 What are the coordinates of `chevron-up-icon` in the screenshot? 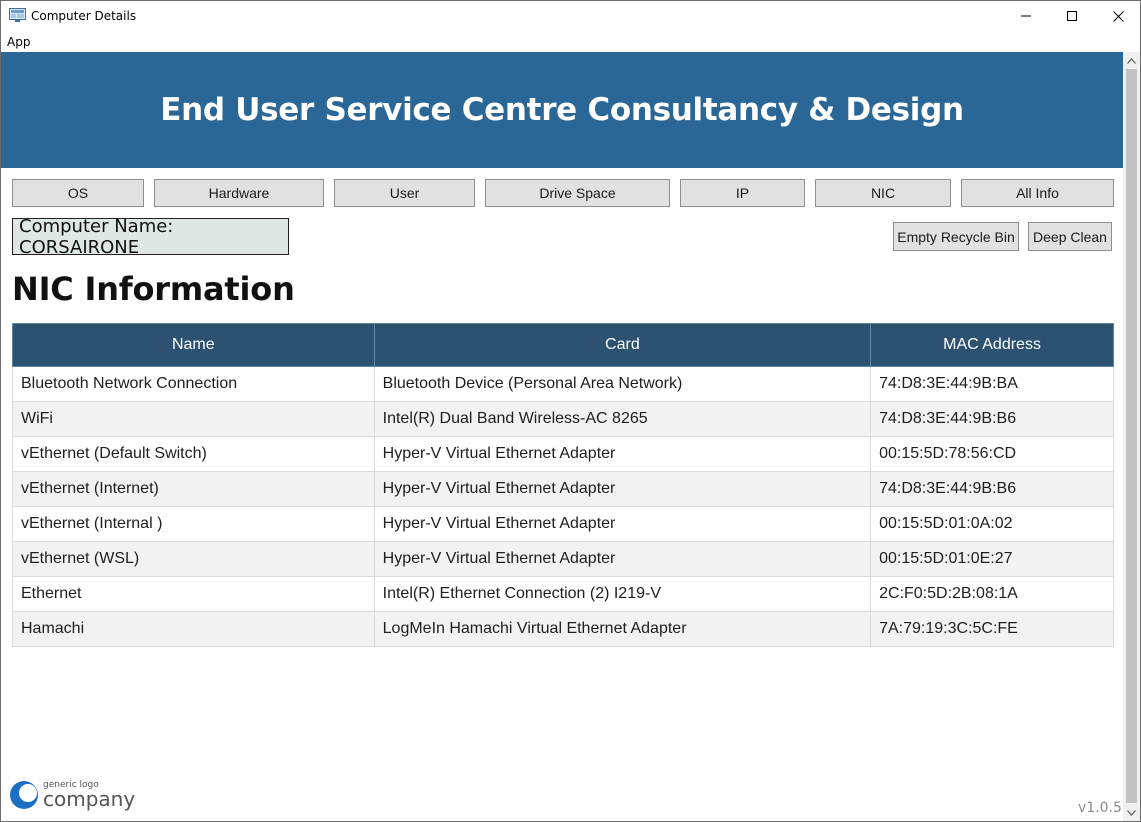 It's located at (1131, 60).